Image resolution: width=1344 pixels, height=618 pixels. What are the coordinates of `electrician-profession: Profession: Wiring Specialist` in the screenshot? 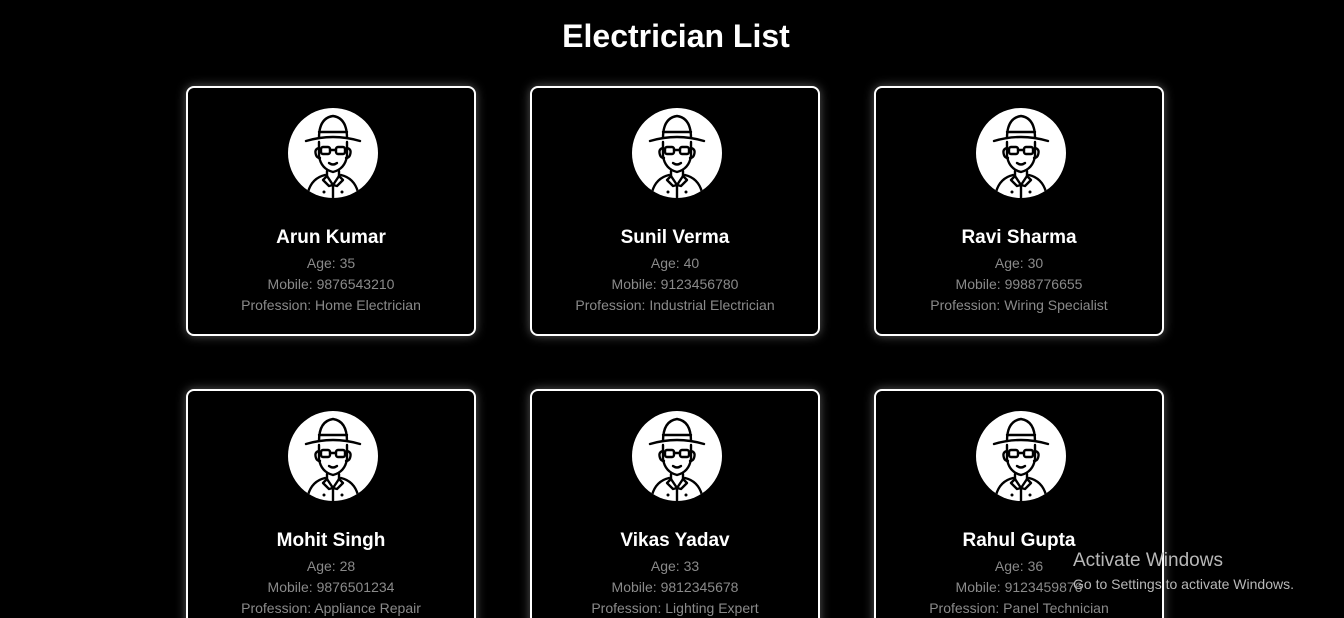 It's located at (1019, 305).